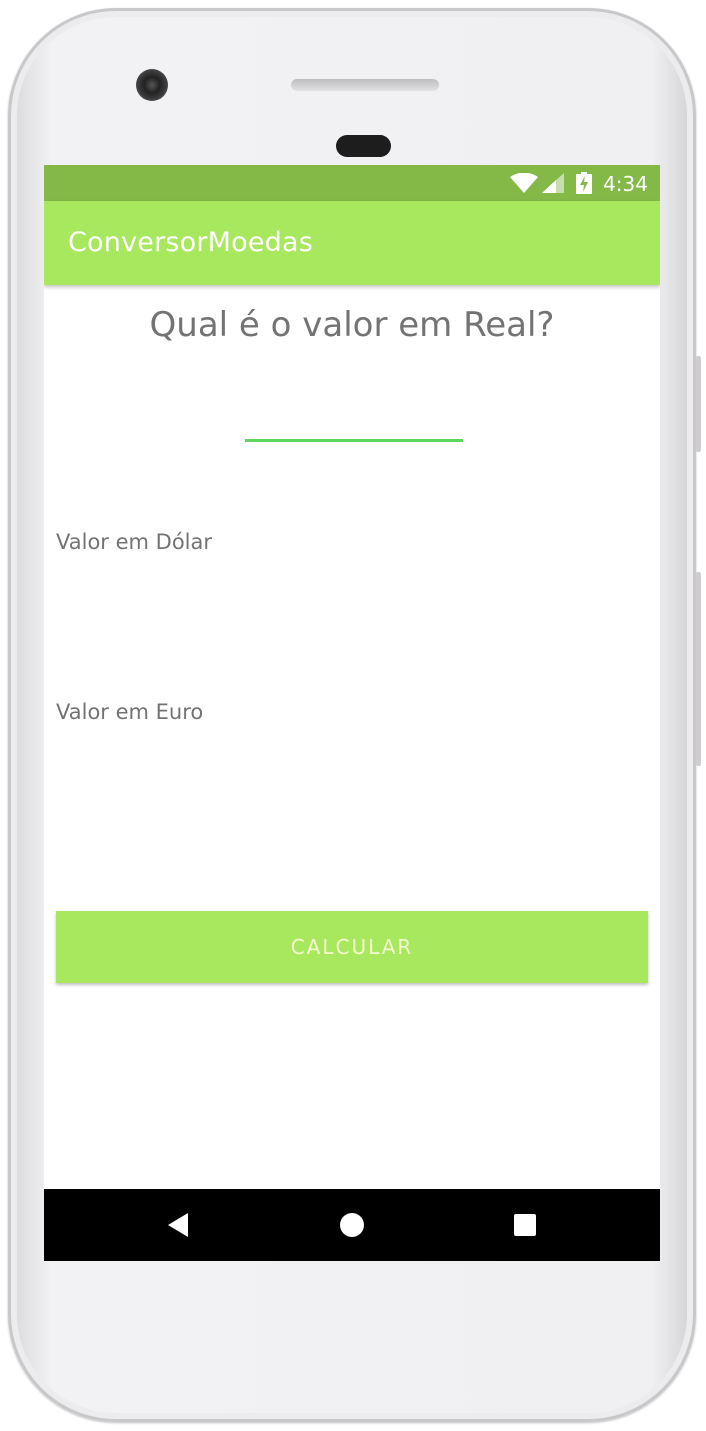 Image resolution: width=706 pixels, height=1431 pixels. I want to click on back-icon, so click(178, 1225).